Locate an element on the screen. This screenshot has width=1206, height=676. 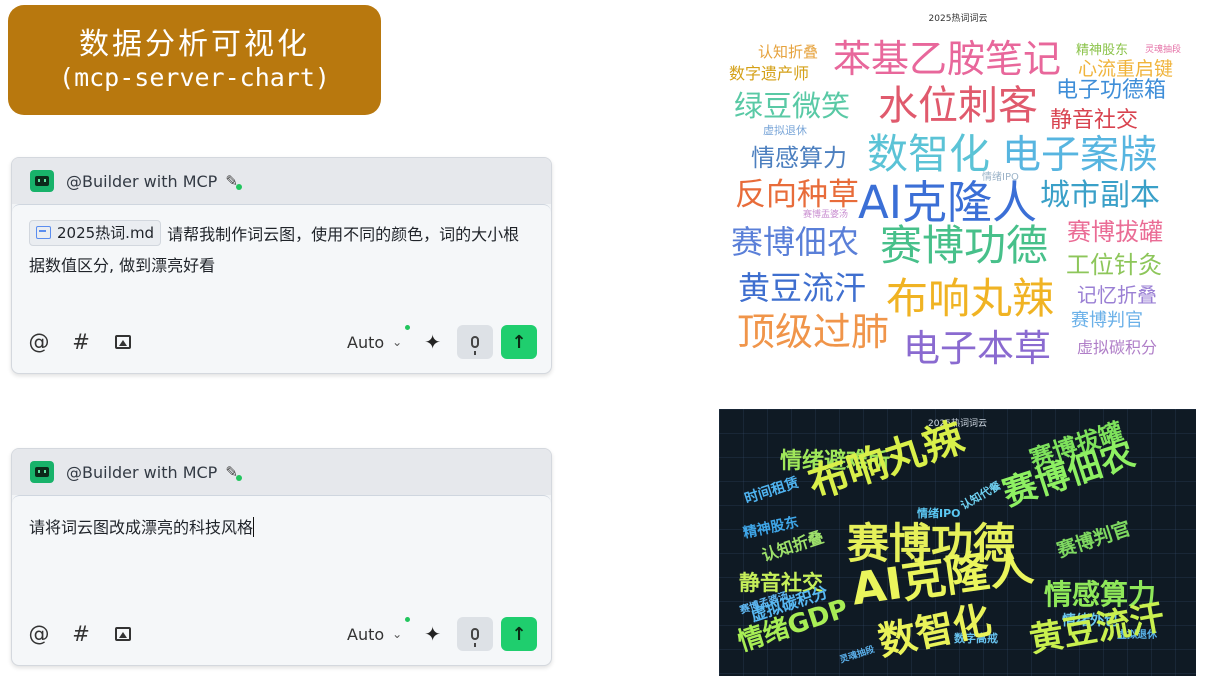
text-caret is located at coordinates (254, 527).